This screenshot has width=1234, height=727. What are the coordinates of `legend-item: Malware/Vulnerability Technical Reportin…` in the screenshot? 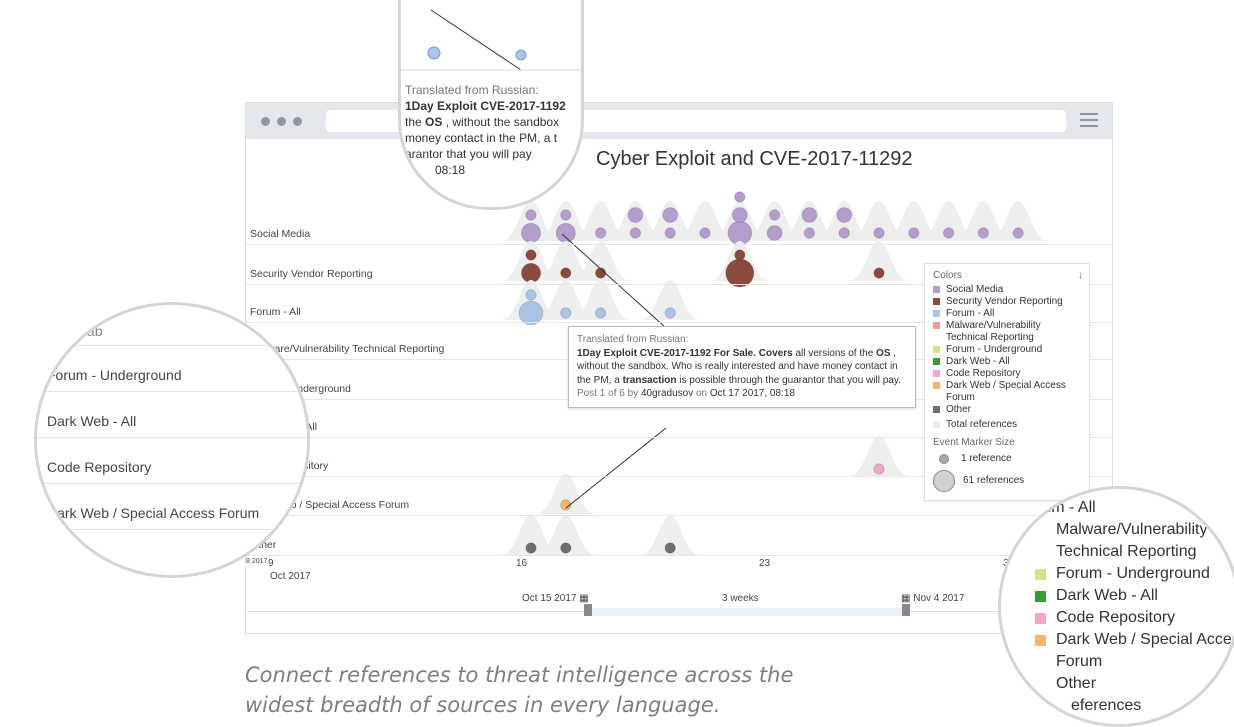 It's located at (1008, 332).